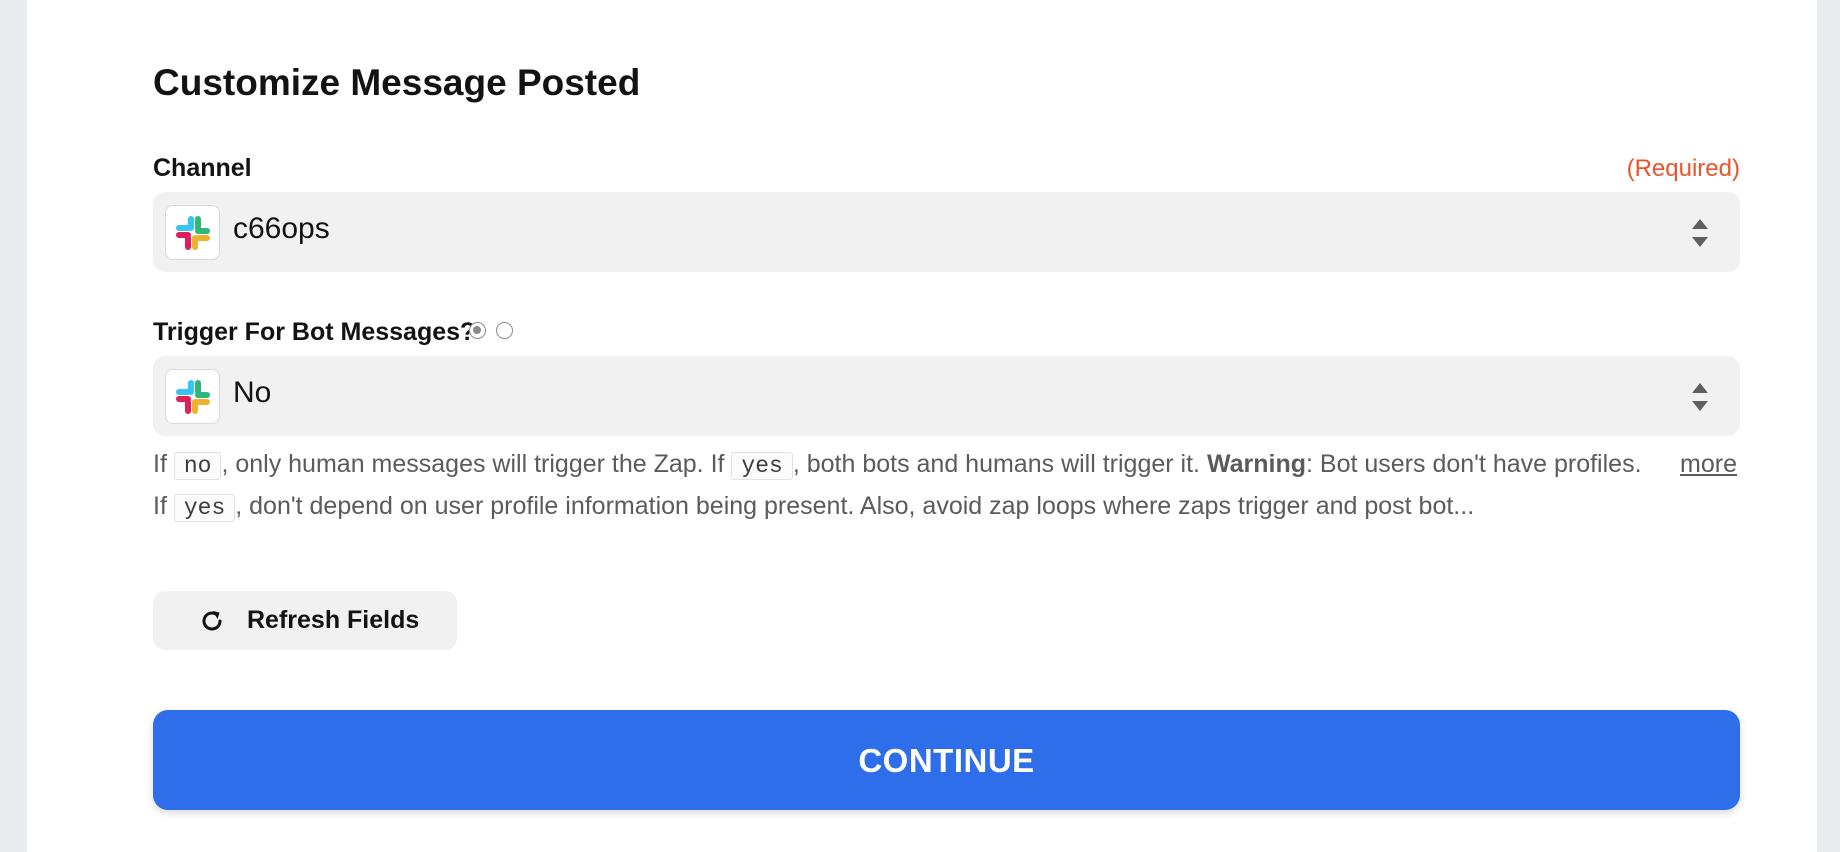 The width and height of the screenshot is (1840, 852). I want to click on input-mode-toggle, so click(491, 330).